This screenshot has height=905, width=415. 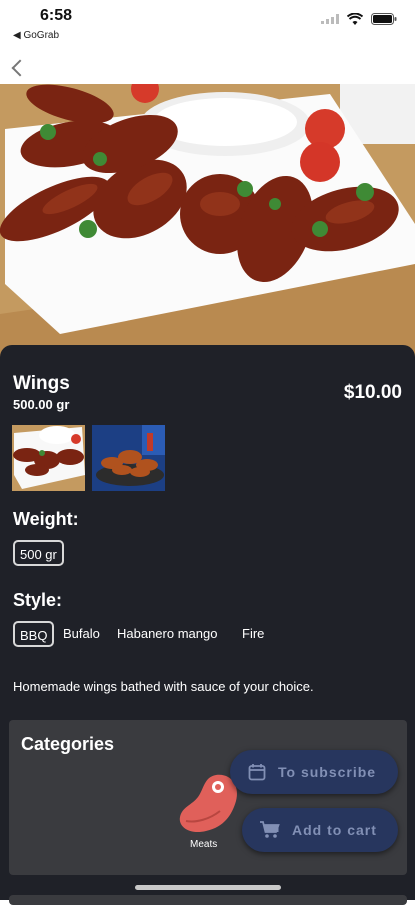 What do you see at coordinates (253, 634) in the screenshot?
I see `style-option-fire: Fire` at bounding box center [253, 634].